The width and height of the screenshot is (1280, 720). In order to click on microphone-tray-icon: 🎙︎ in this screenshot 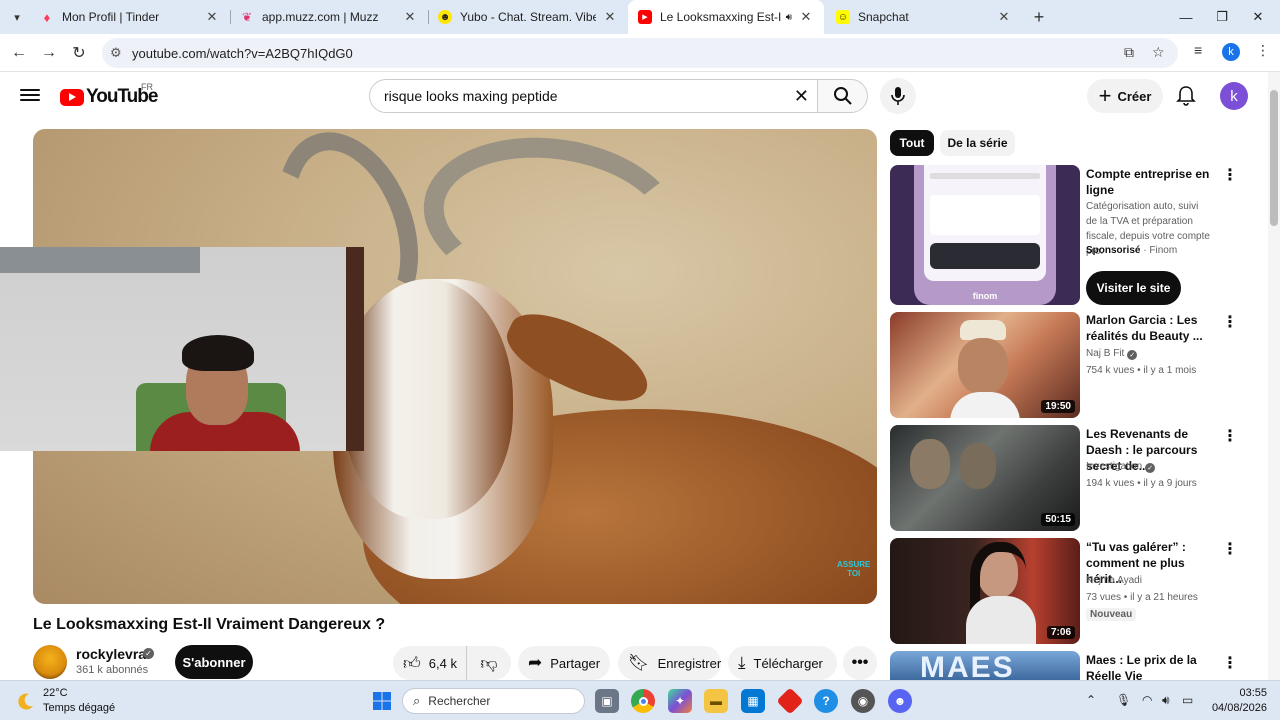, I will do `click(1123, 700)`.